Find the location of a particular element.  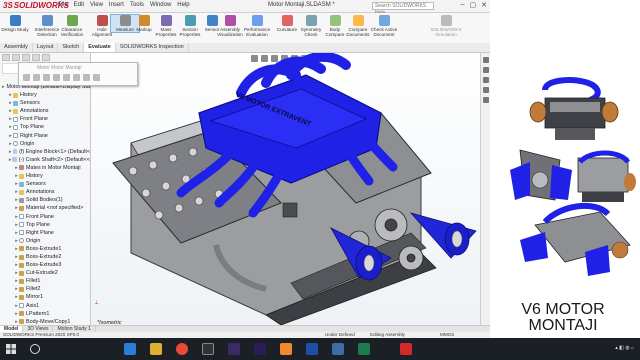

chrome-app-icon is located at coordinates (182, 349).